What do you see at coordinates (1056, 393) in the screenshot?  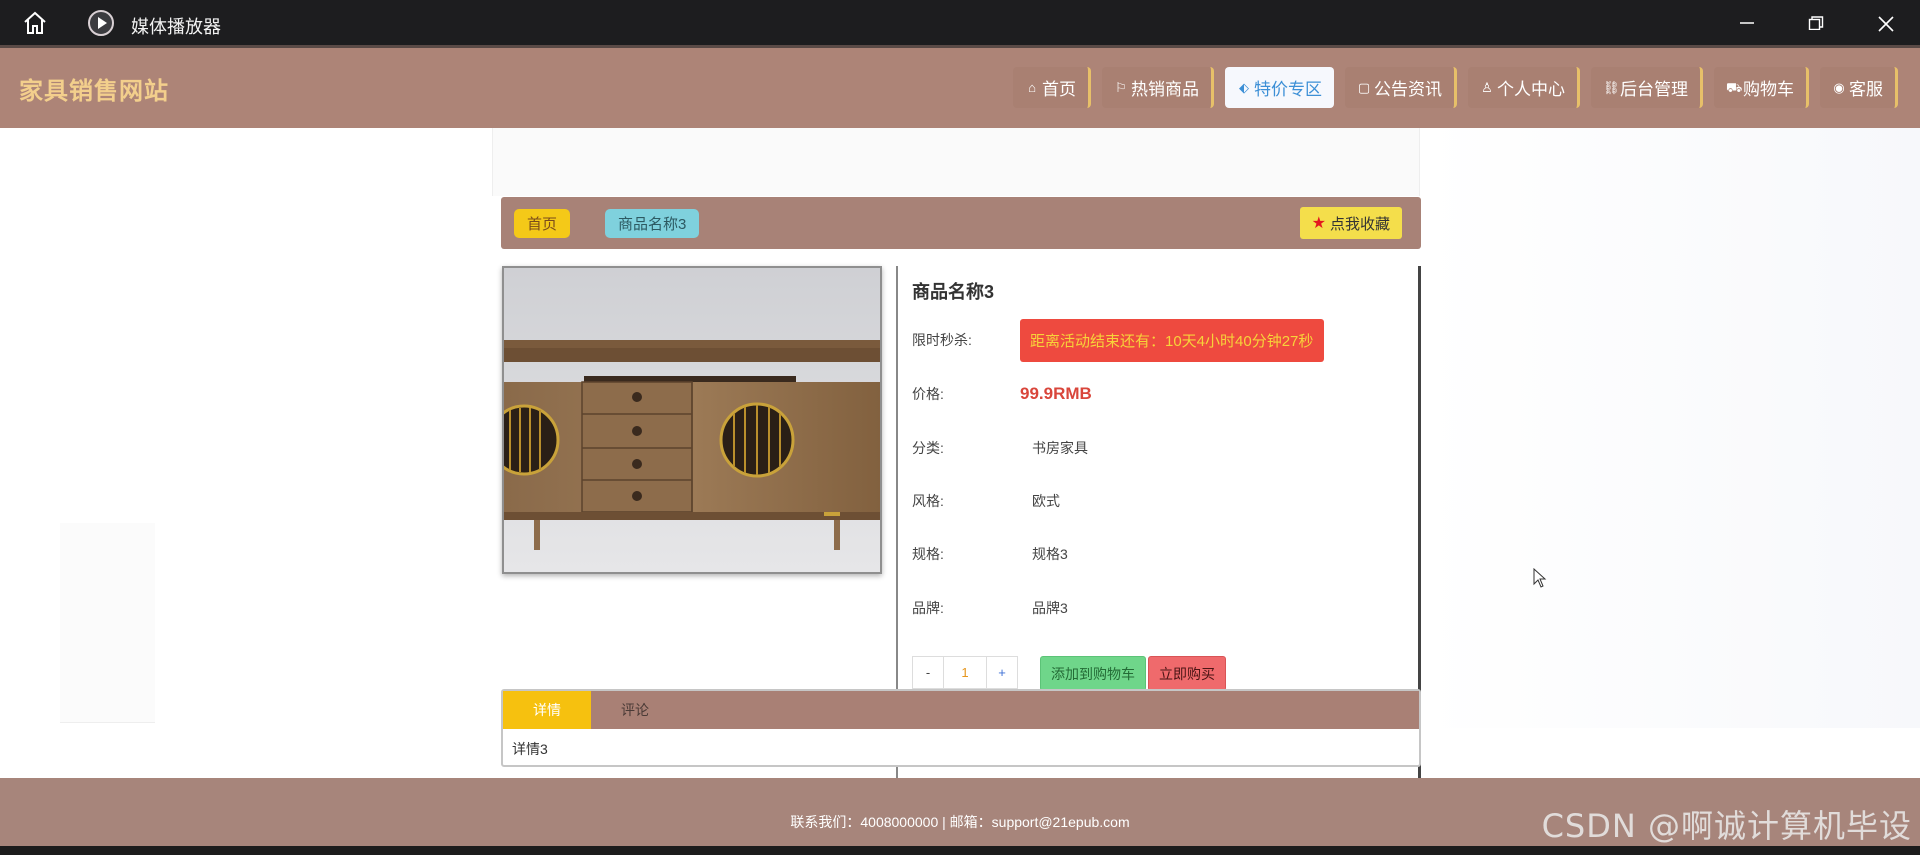 I see `product-price: 99.9RMB` at bounding box center [1056, 393].